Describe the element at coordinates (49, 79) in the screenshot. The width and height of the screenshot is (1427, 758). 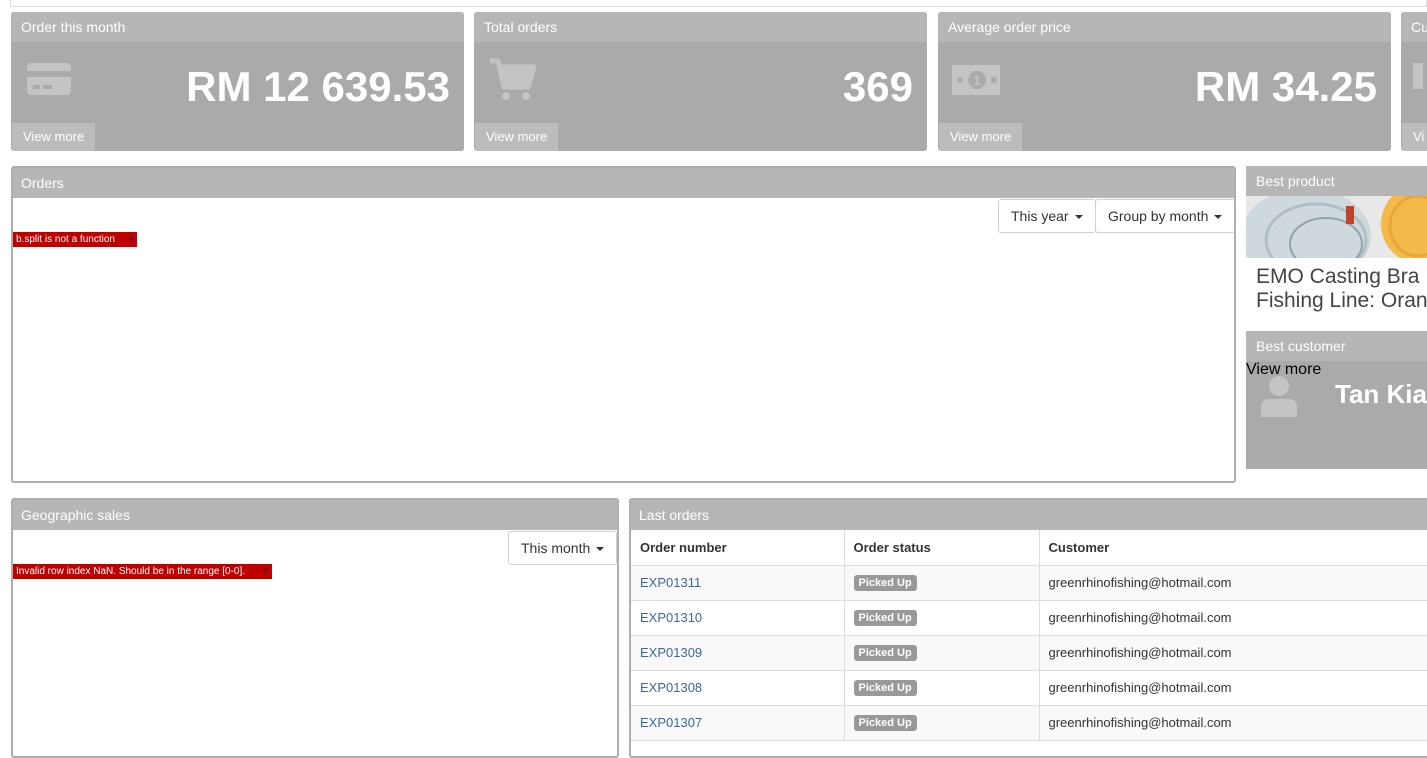
I see `credit-card-icon` at that location.